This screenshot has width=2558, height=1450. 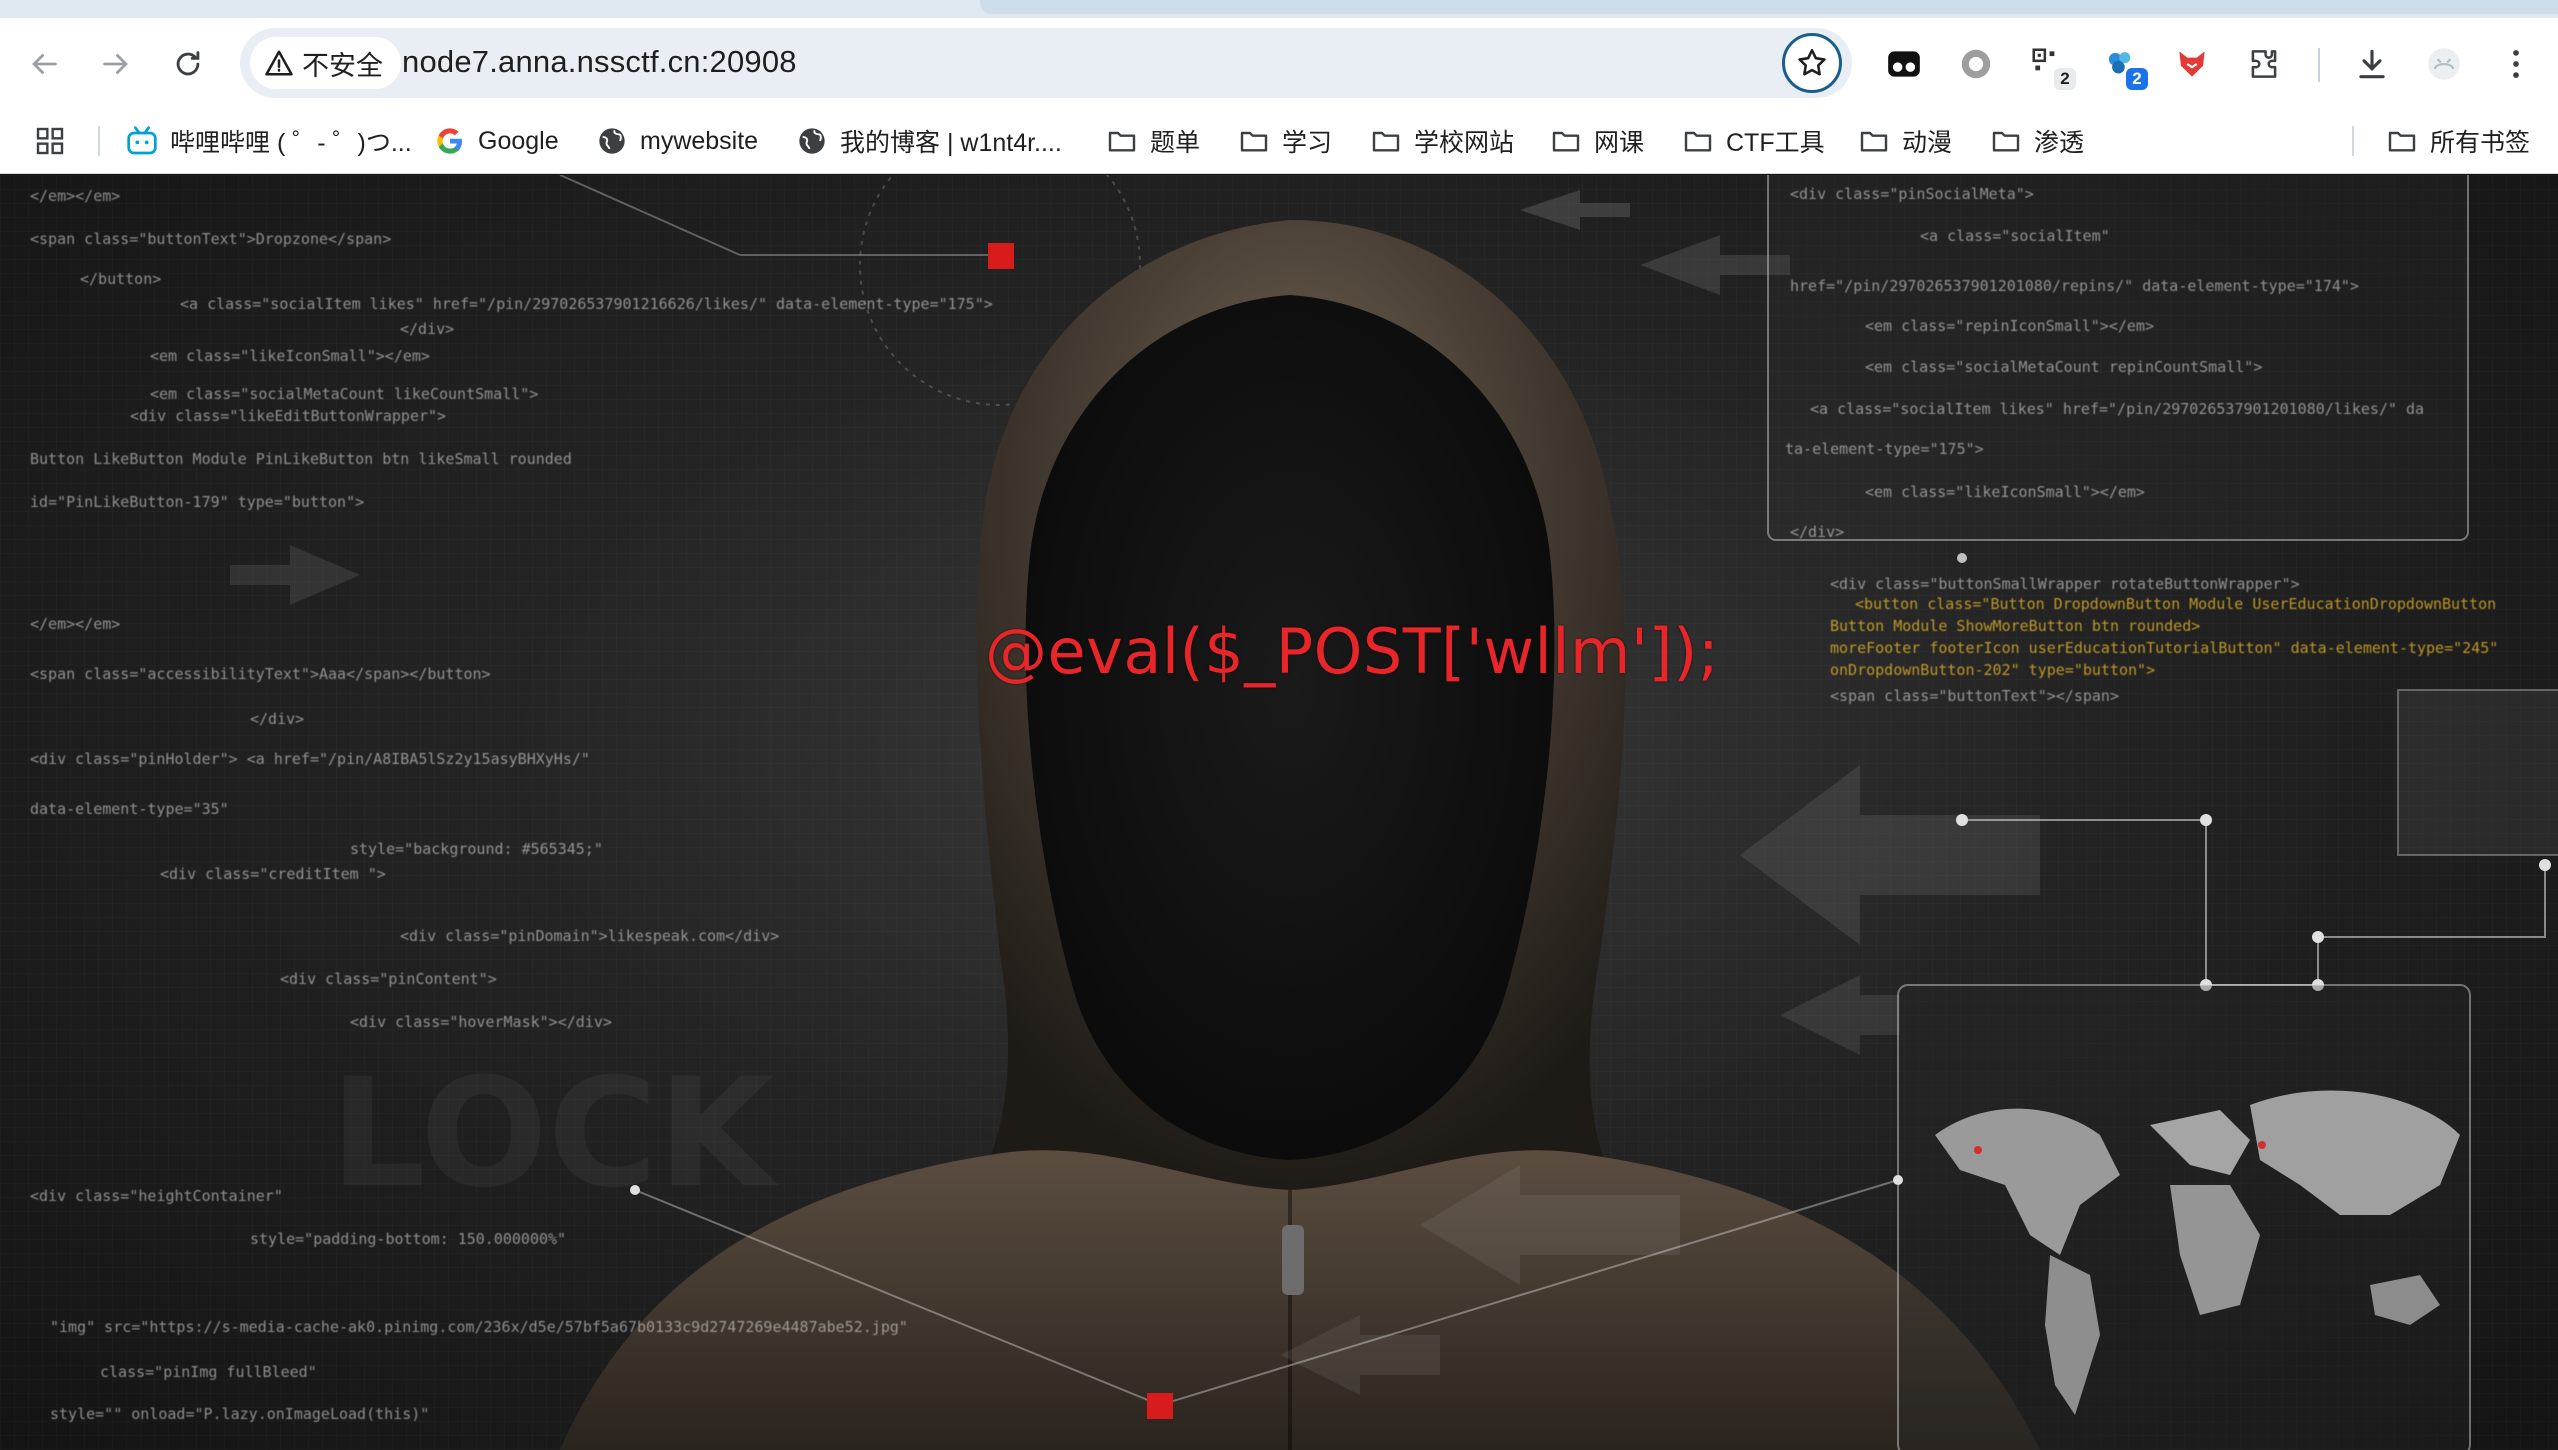 I want to click on all-bookmarks-button: 所有书签, so click(x=2458, y=141).